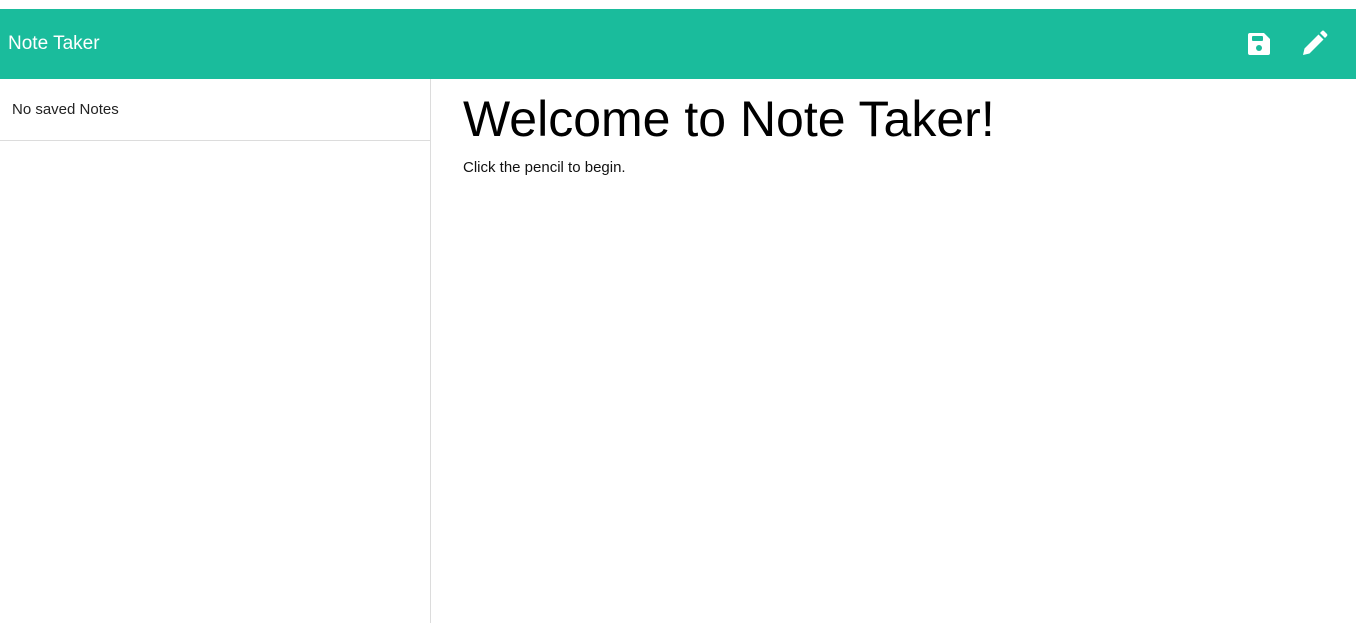 Image resolution: width=1356 pixels, height=623 pixels. I want to click on page-subtitle: Click the pencil to begin., so click(544, 167).